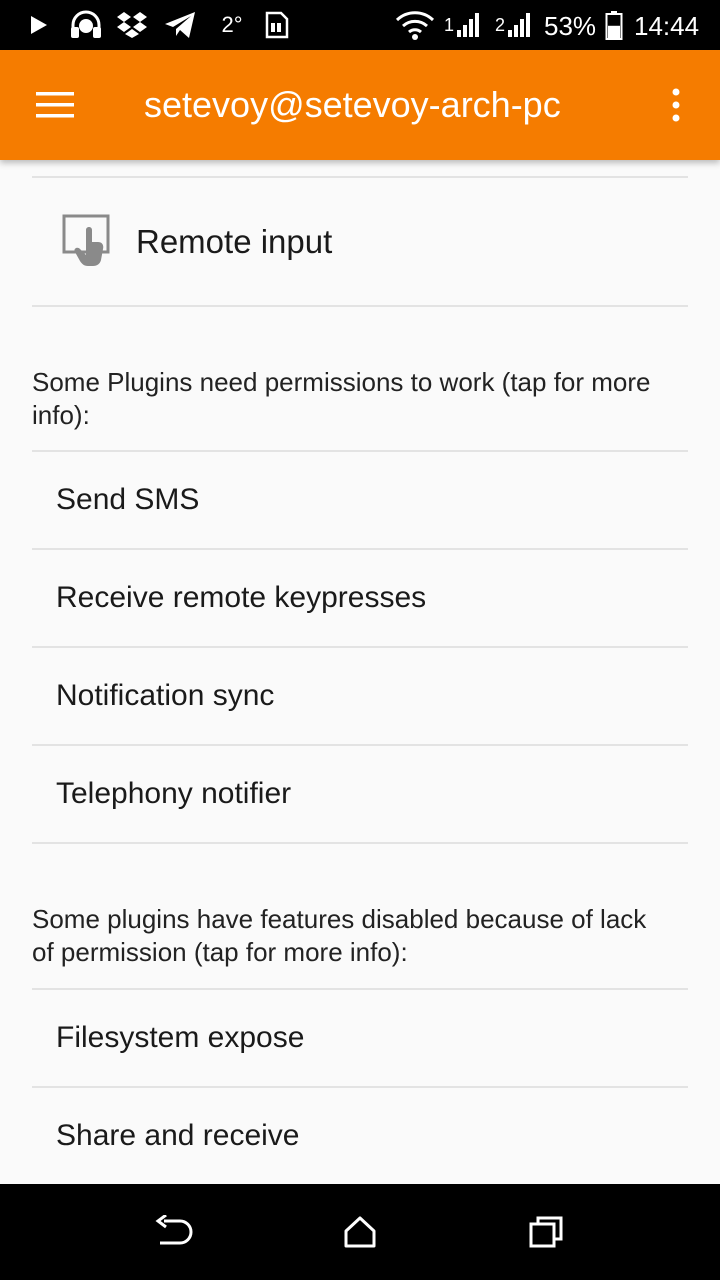 The height and width of the screenshot is (1280, 720). I want to click on overflow-menu-button, so click(676, 105).